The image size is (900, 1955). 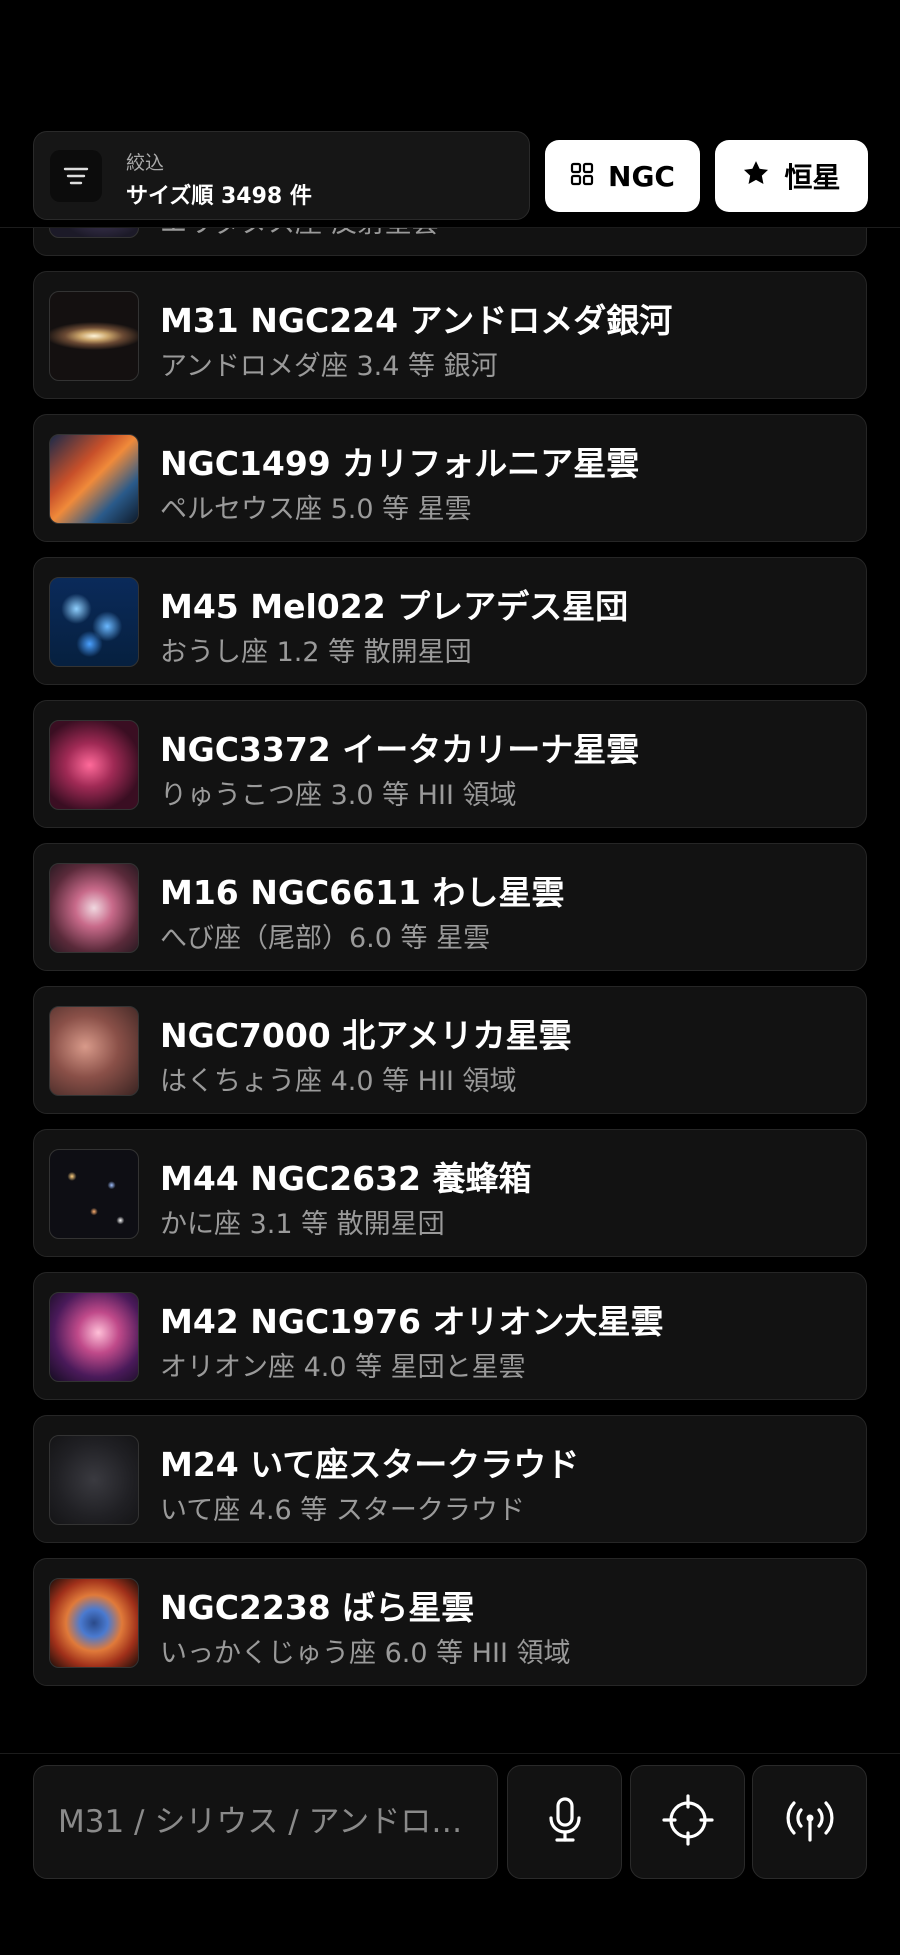 What do you see at coordinates (582, 176) in the screenshot?
I see `grid-icon` at bounding box center [582, 176].